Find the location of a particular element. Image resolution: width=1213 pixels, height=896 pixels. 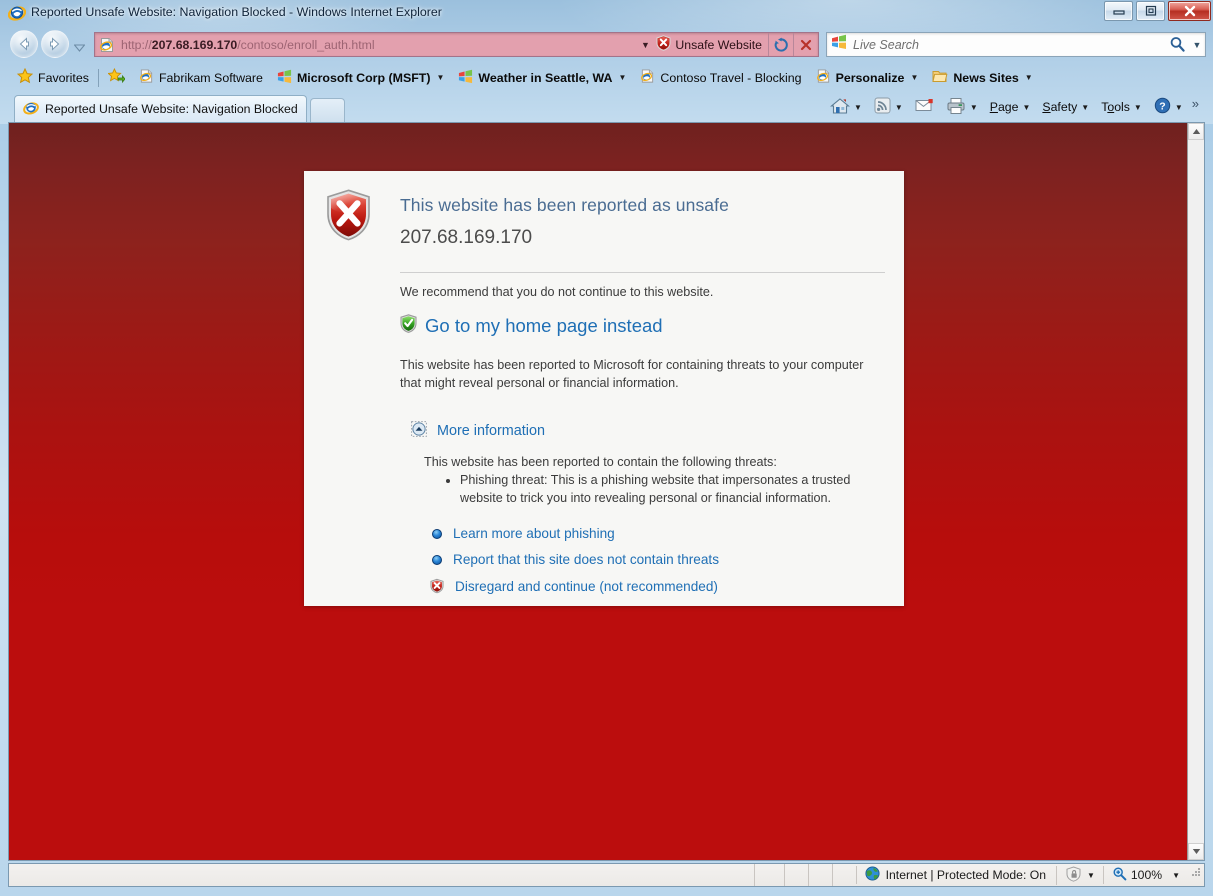

windows-flag-icon is located at coordinates (465, 78).